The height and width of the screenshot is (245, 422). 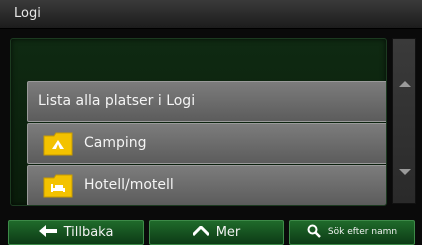 I want to click on camping-folder-icon, so click(x=58, y=144).